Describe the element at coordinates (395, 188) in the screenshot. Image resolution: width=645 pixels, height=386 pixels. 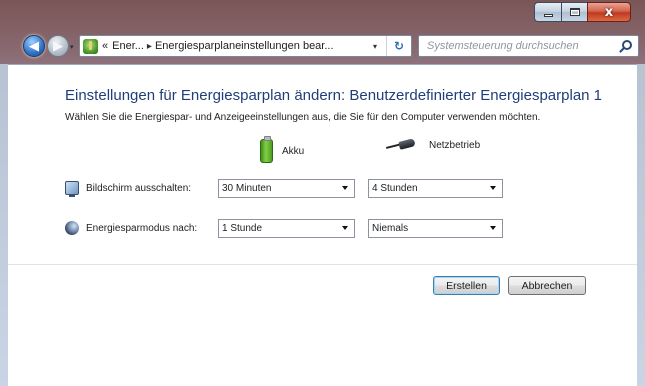
I see `display-off-plugged-value: 4 Stunden` at that location.